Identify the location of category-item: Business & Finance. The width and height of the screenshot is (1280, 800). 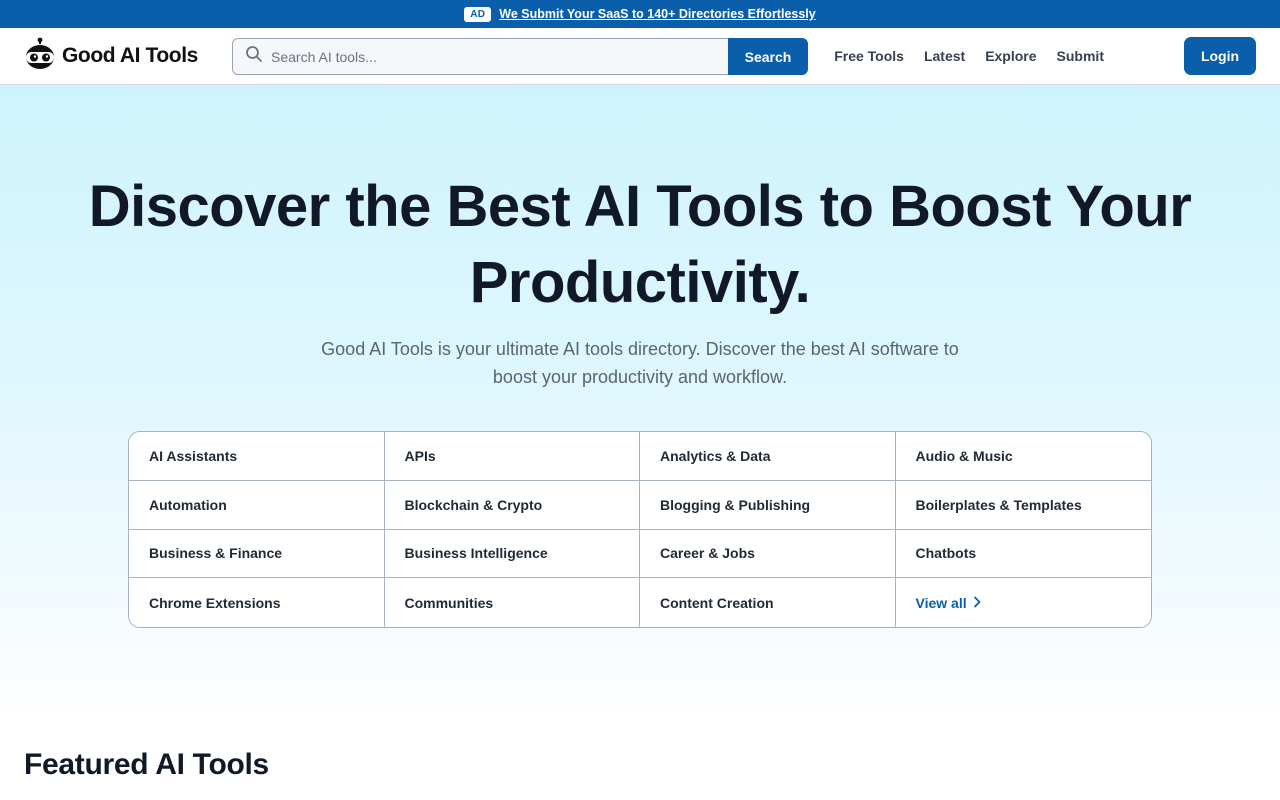
(257, 554).